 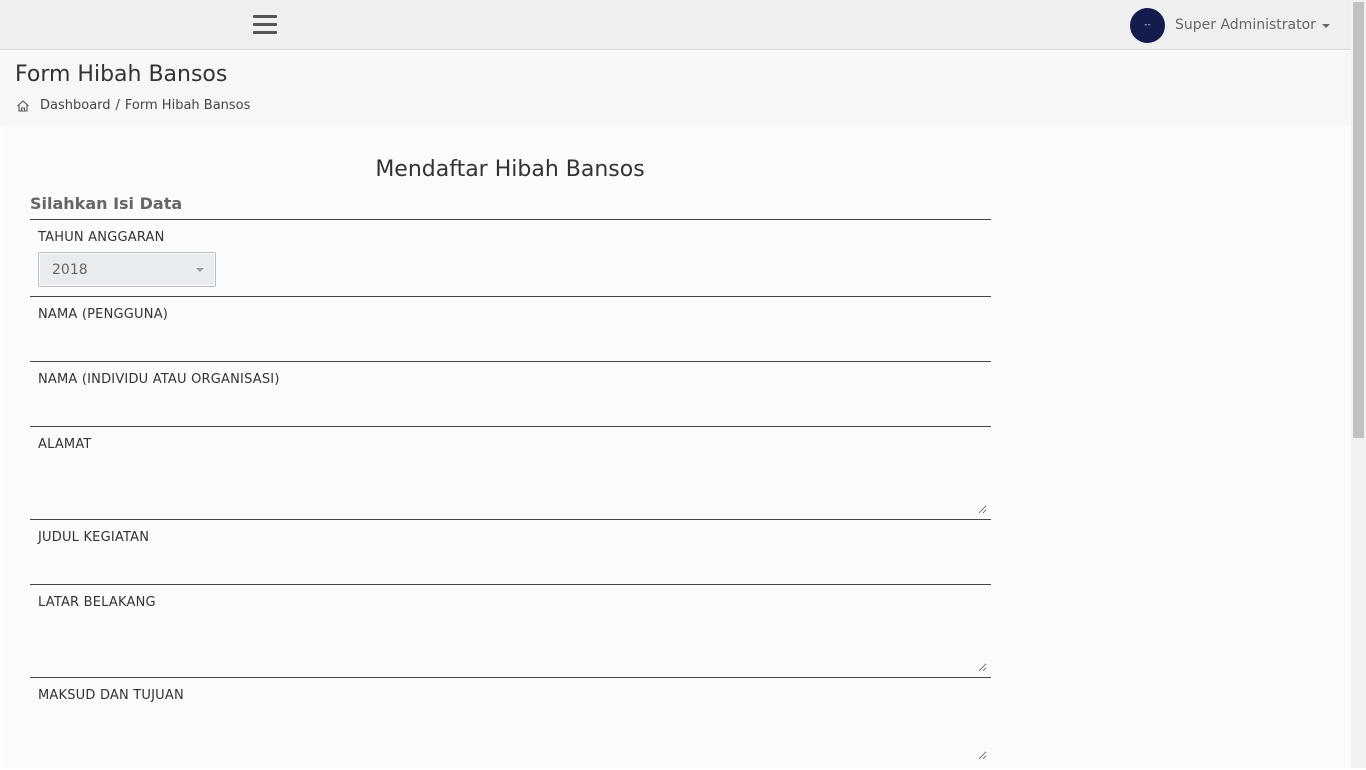 What do you see at coordinates (200, 270) in the screenshot?
I see `chevron-down-icon` at bounding box center [200, 270].